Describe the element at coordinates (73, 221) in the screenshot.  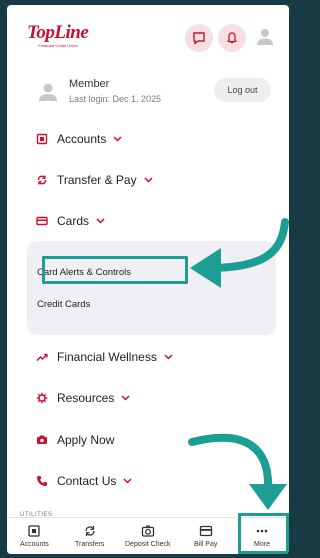
I see `menu-label-cards: Cards` at that location.